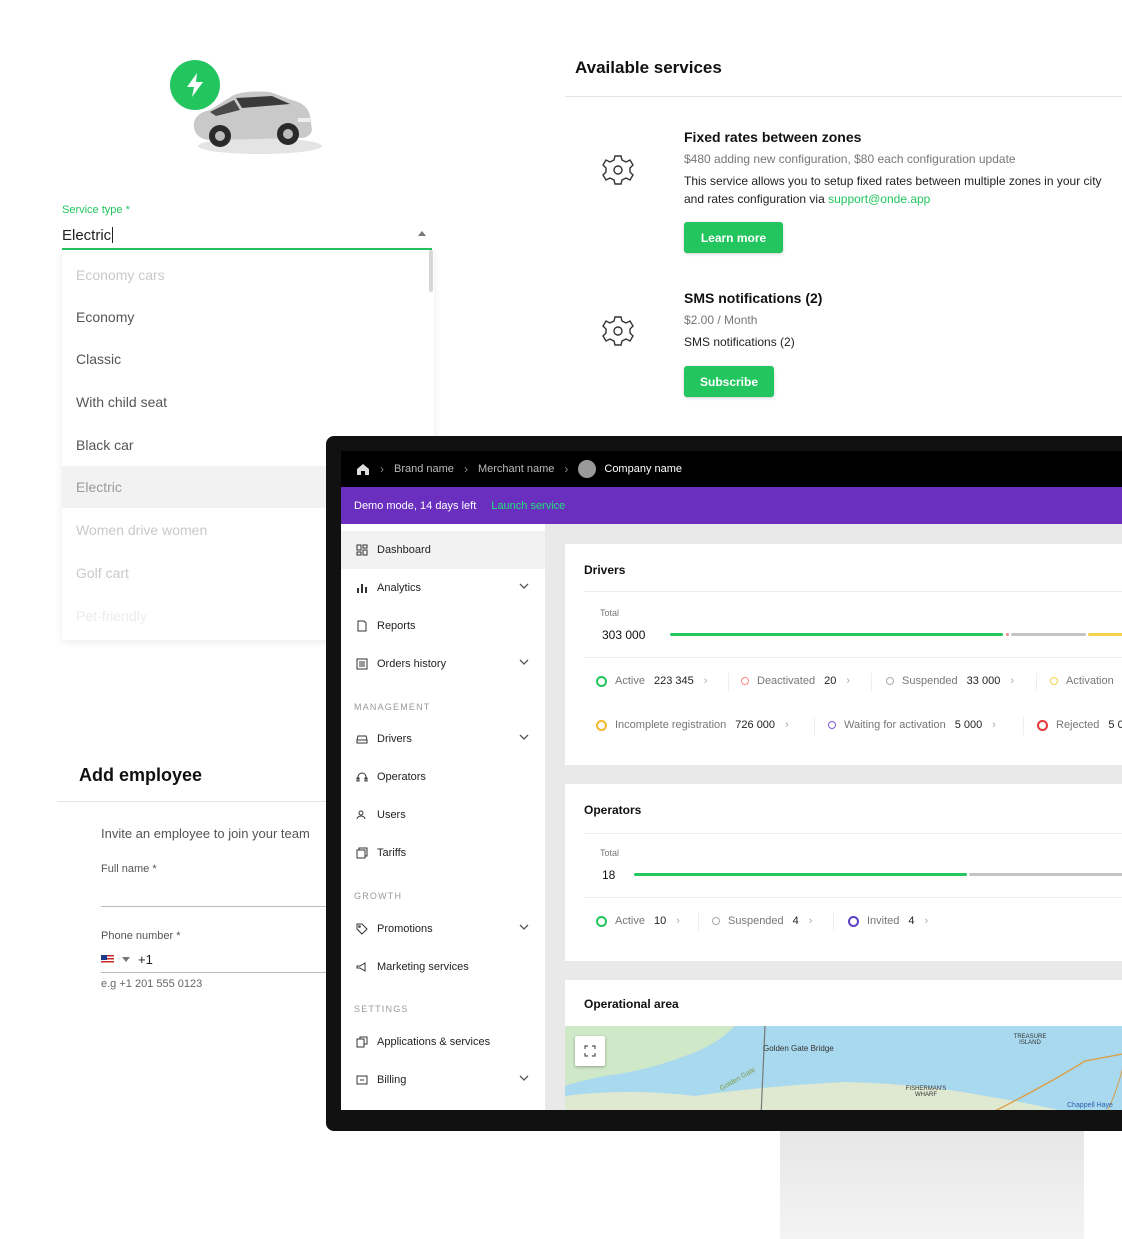  I want to click on phone-field, so click(214, 972).